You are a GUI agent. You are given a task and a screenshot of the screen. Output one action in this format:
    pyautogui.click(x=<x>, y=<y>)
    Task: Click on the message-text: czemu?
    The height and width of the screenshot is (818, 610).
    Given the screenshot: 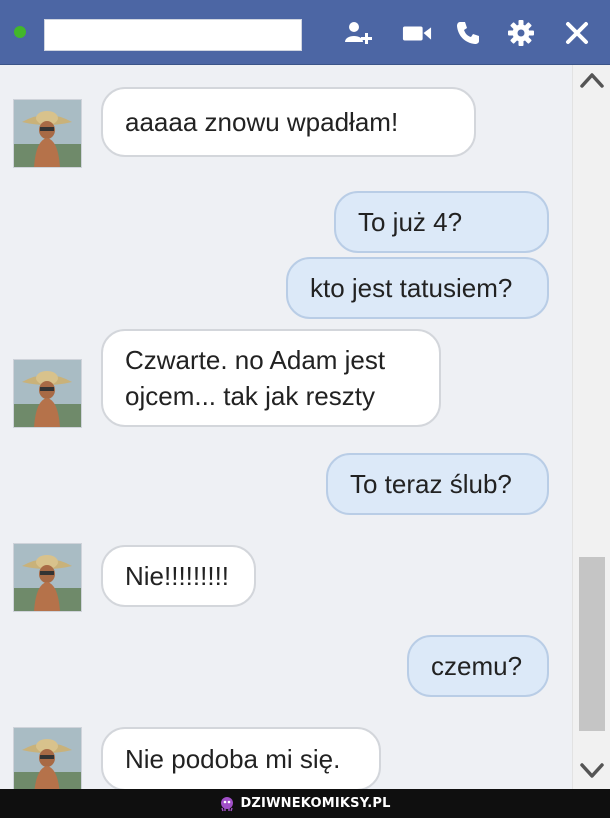 What is the action you would take?
    pyautogui.click(x=477, y=666)
    